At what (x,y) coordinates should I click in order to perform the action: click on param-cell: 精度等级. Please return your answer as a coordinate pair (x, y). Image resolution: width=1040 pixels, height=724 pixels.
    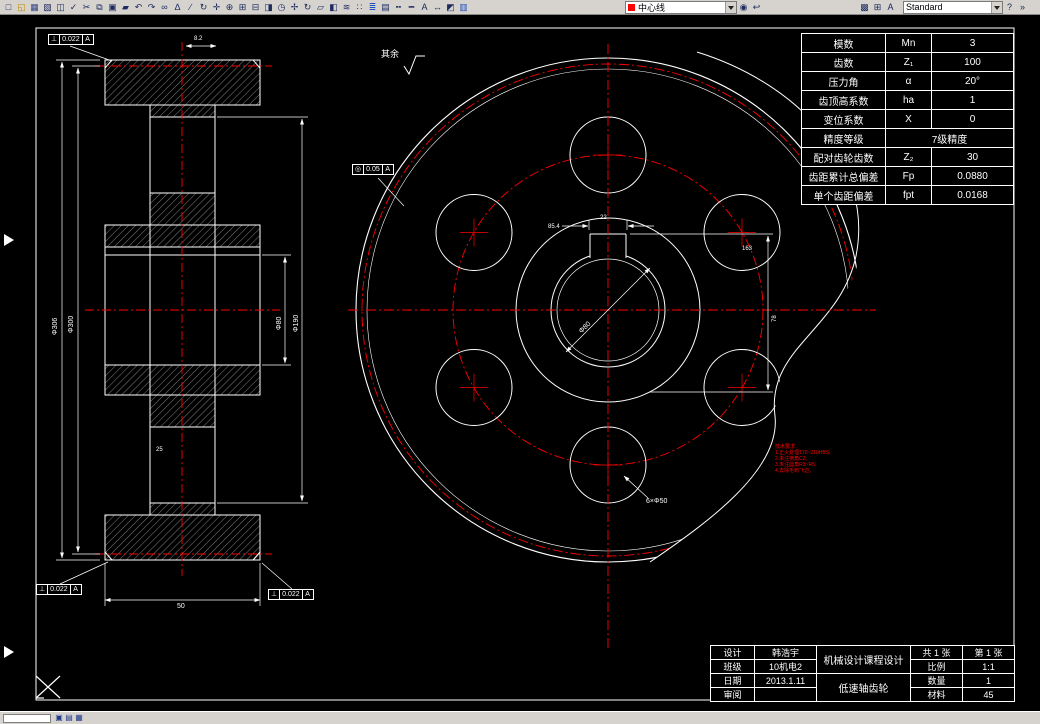
    Looking at the image, I should click on (843, 138).